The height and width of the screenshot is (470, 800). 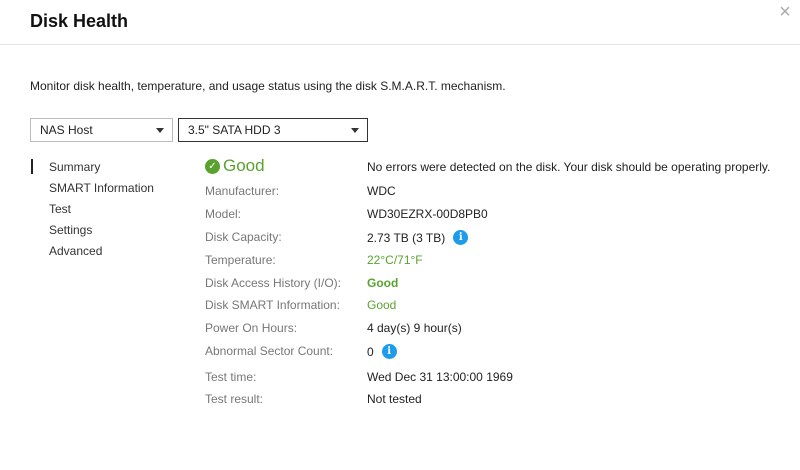 What do you see at coordinates (406, 237) in the screenshot?
I see `capacity-value: 2.73 TB (3 TB)` at bounding box center [406, 237].